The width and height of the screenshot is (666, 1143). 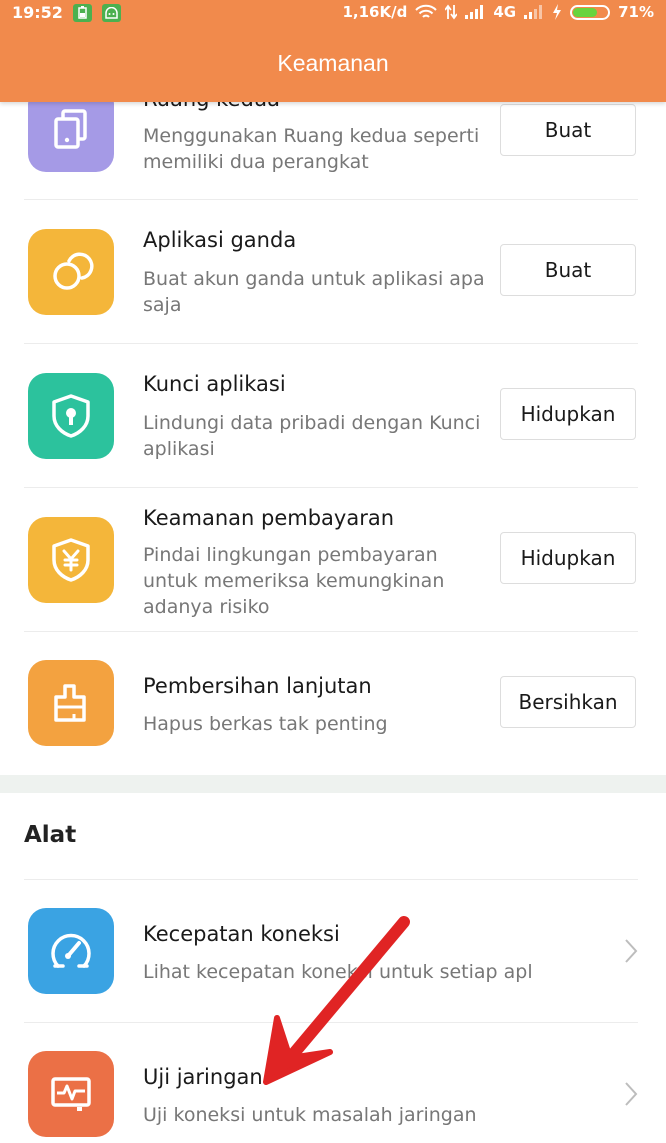 I want to click on create-dual-app-button: Buat, so click(x=568, y=270).